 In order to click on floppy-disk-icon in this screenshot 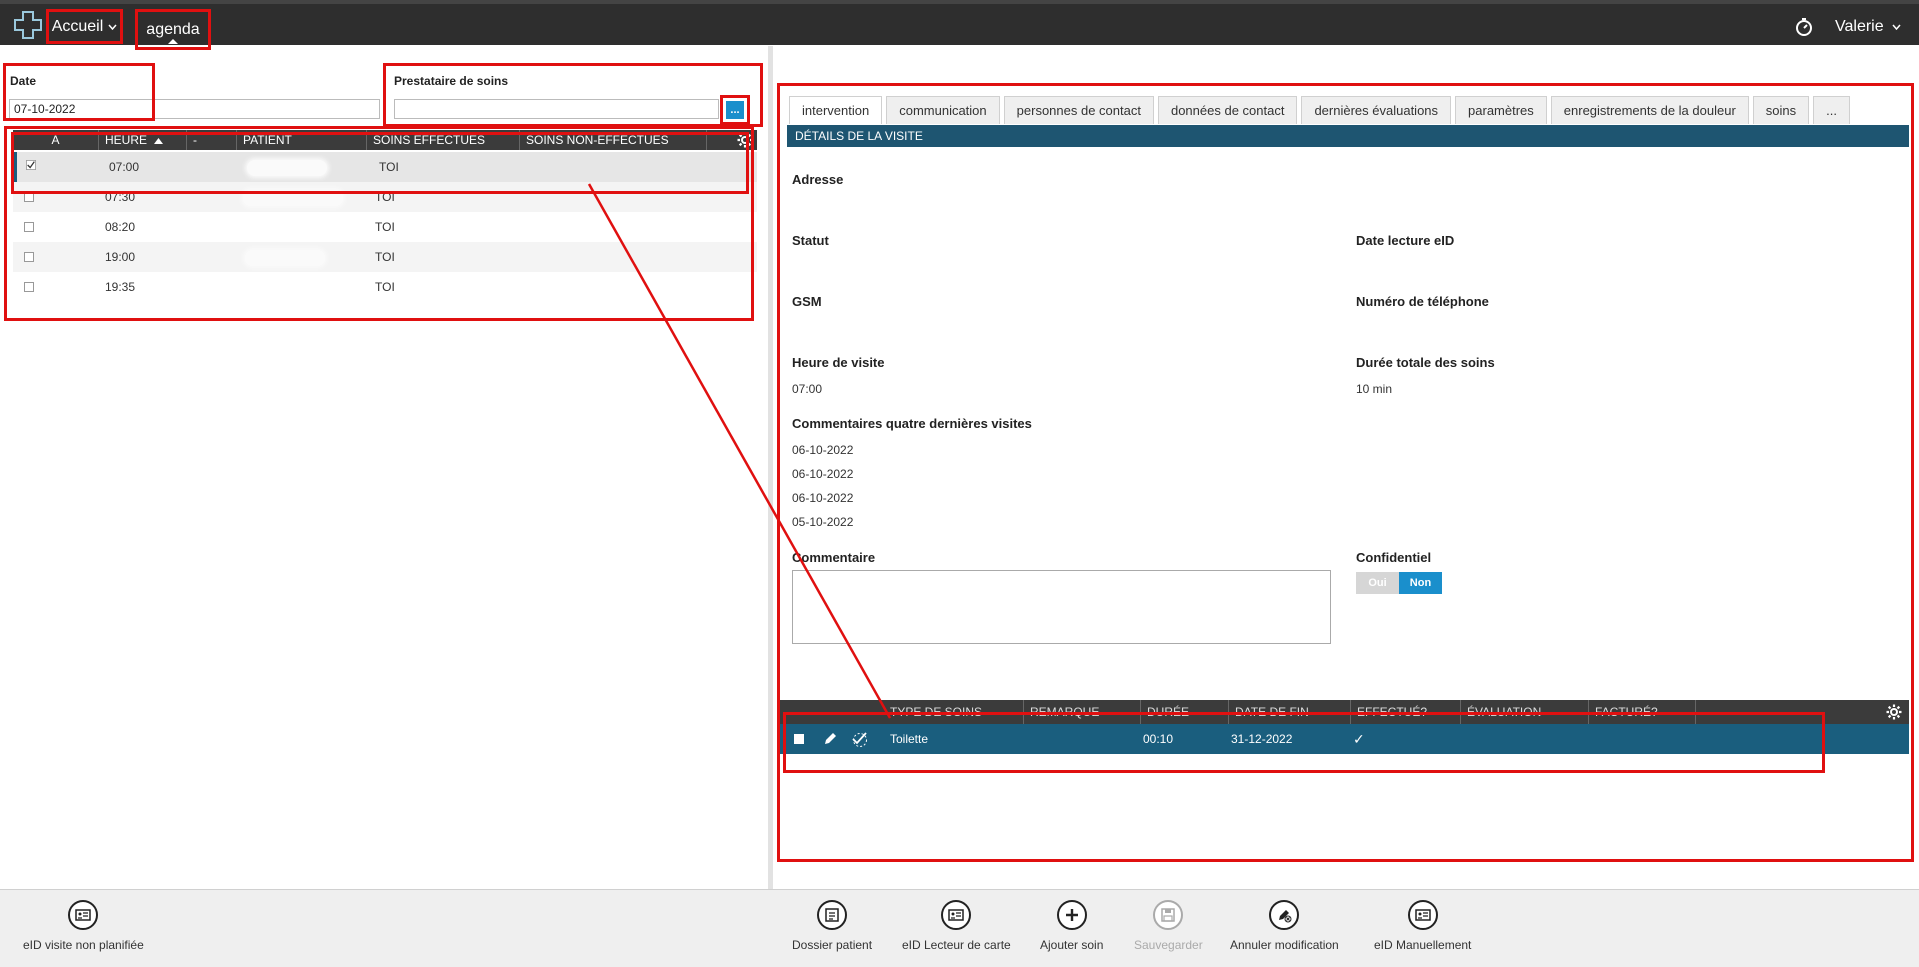, I will do `click(1168, 915)`.